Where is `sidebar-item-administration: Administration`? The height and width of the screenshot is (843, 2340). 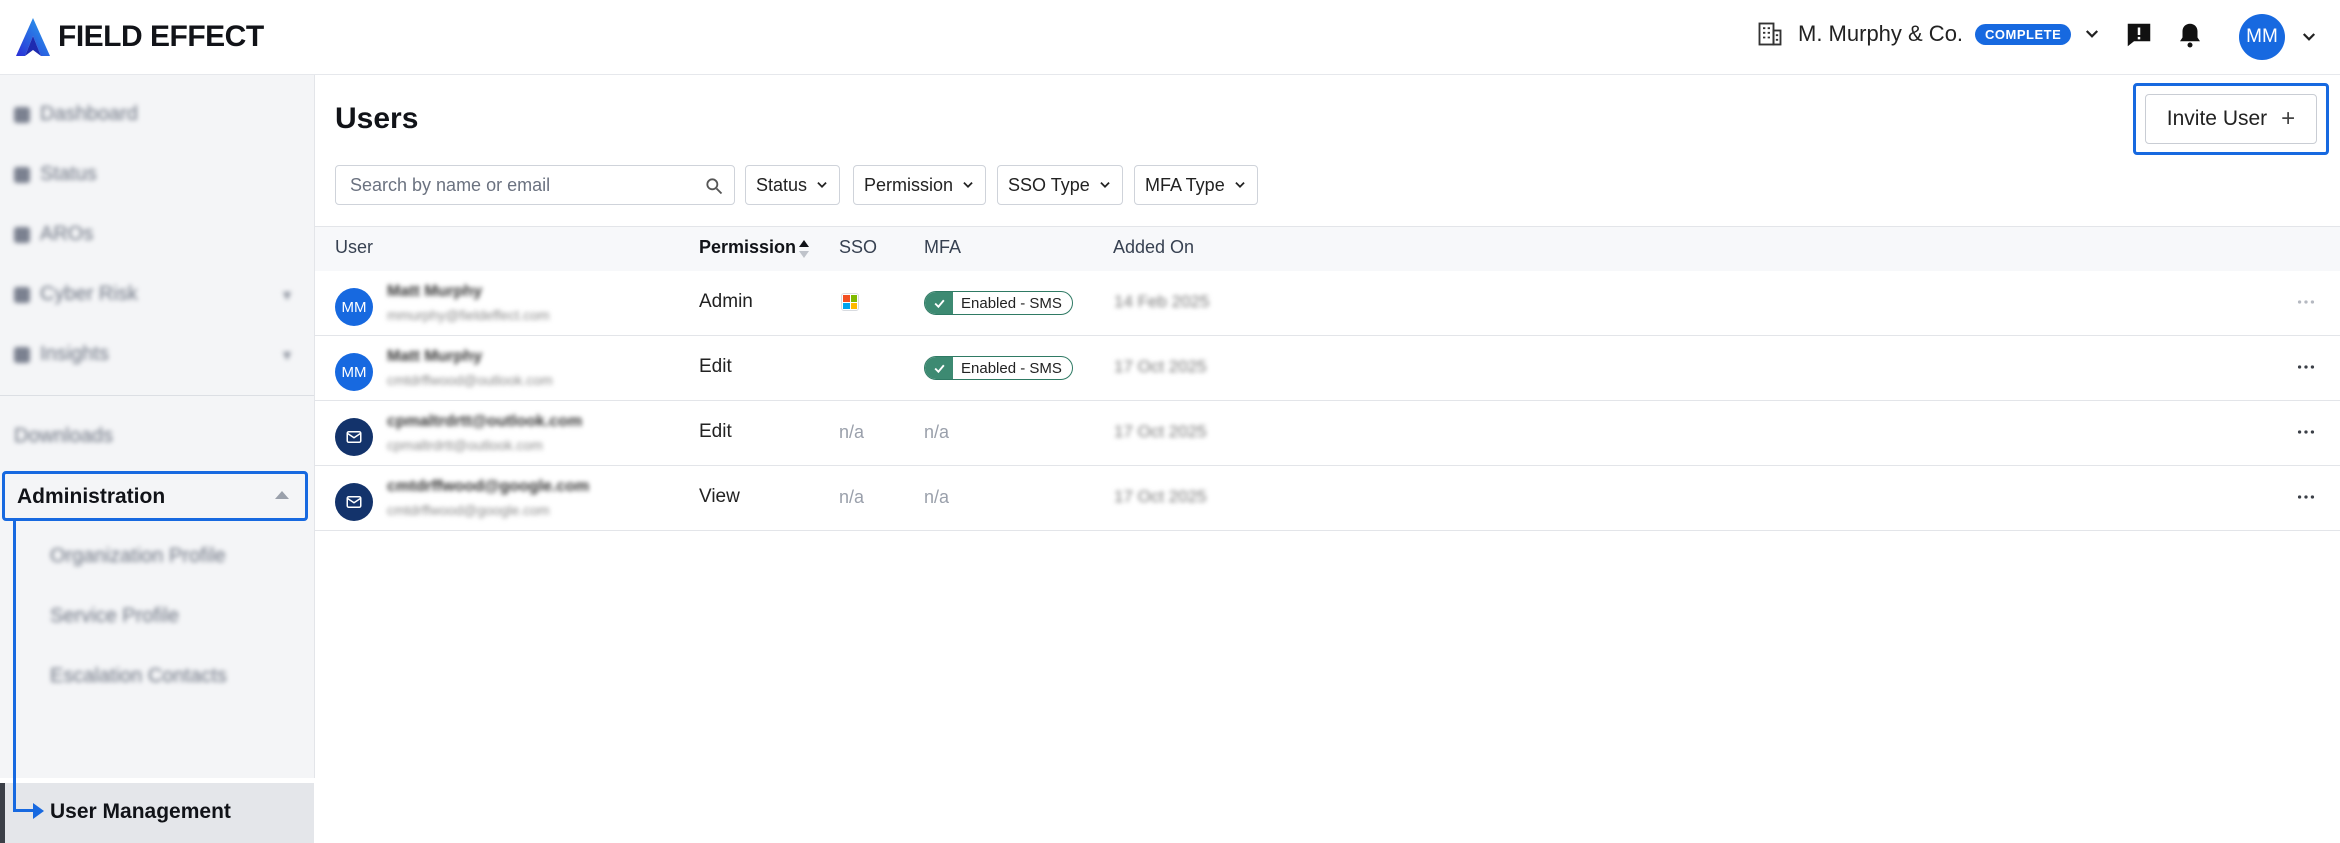 sidebar-item-administration: Administration is located at coordinates (155, 496).